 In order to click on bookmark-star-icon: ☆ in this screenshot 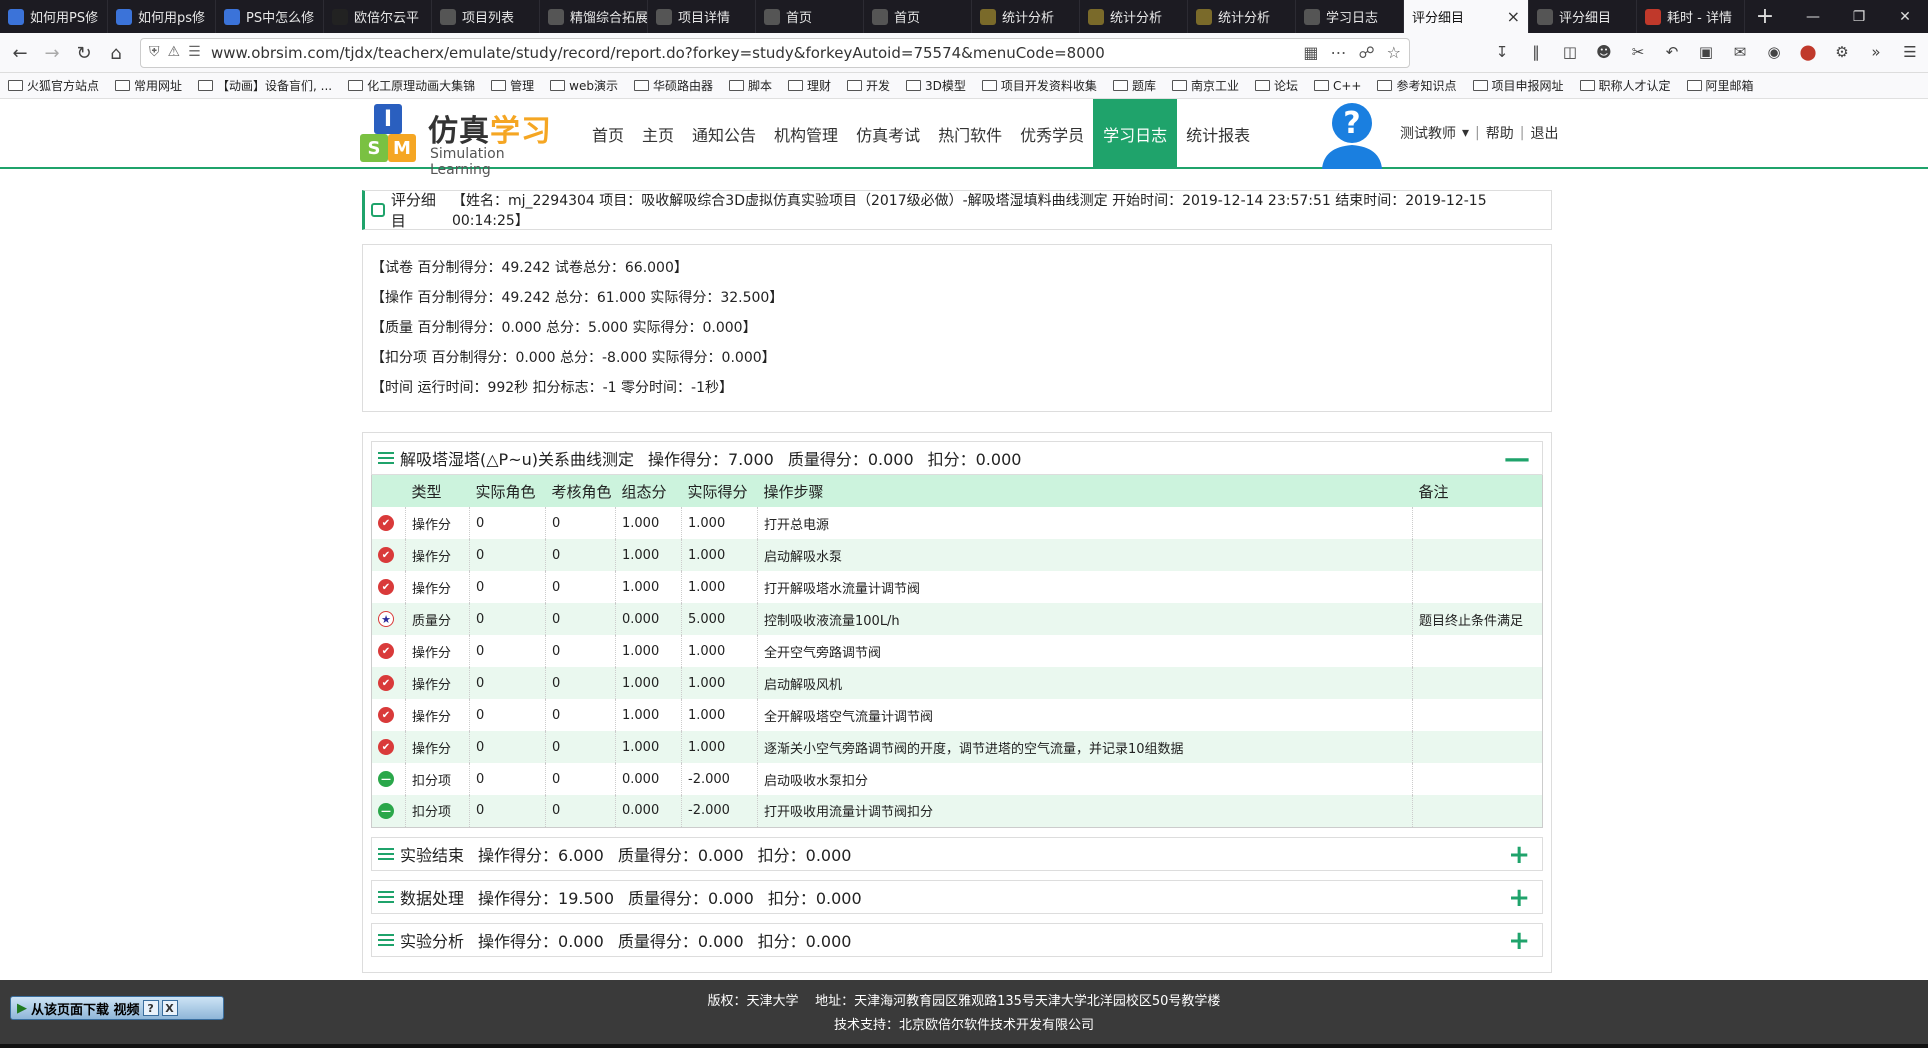, I will do `click(1394, 52)`.